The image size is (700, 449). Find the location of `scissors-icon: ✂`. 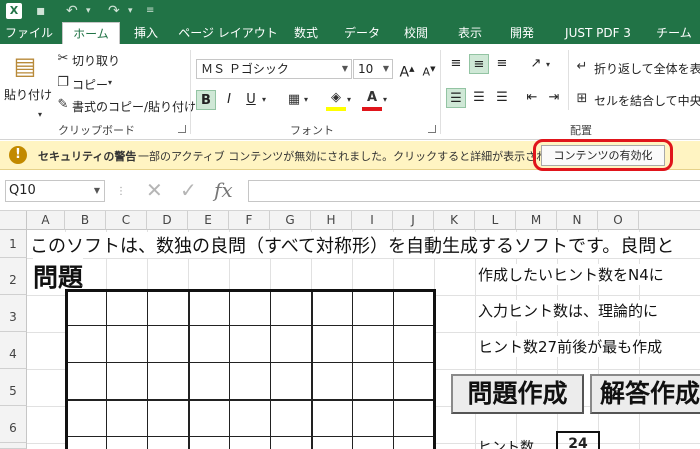

scissors-icon: ✂ is located at coordinates (63, 59).